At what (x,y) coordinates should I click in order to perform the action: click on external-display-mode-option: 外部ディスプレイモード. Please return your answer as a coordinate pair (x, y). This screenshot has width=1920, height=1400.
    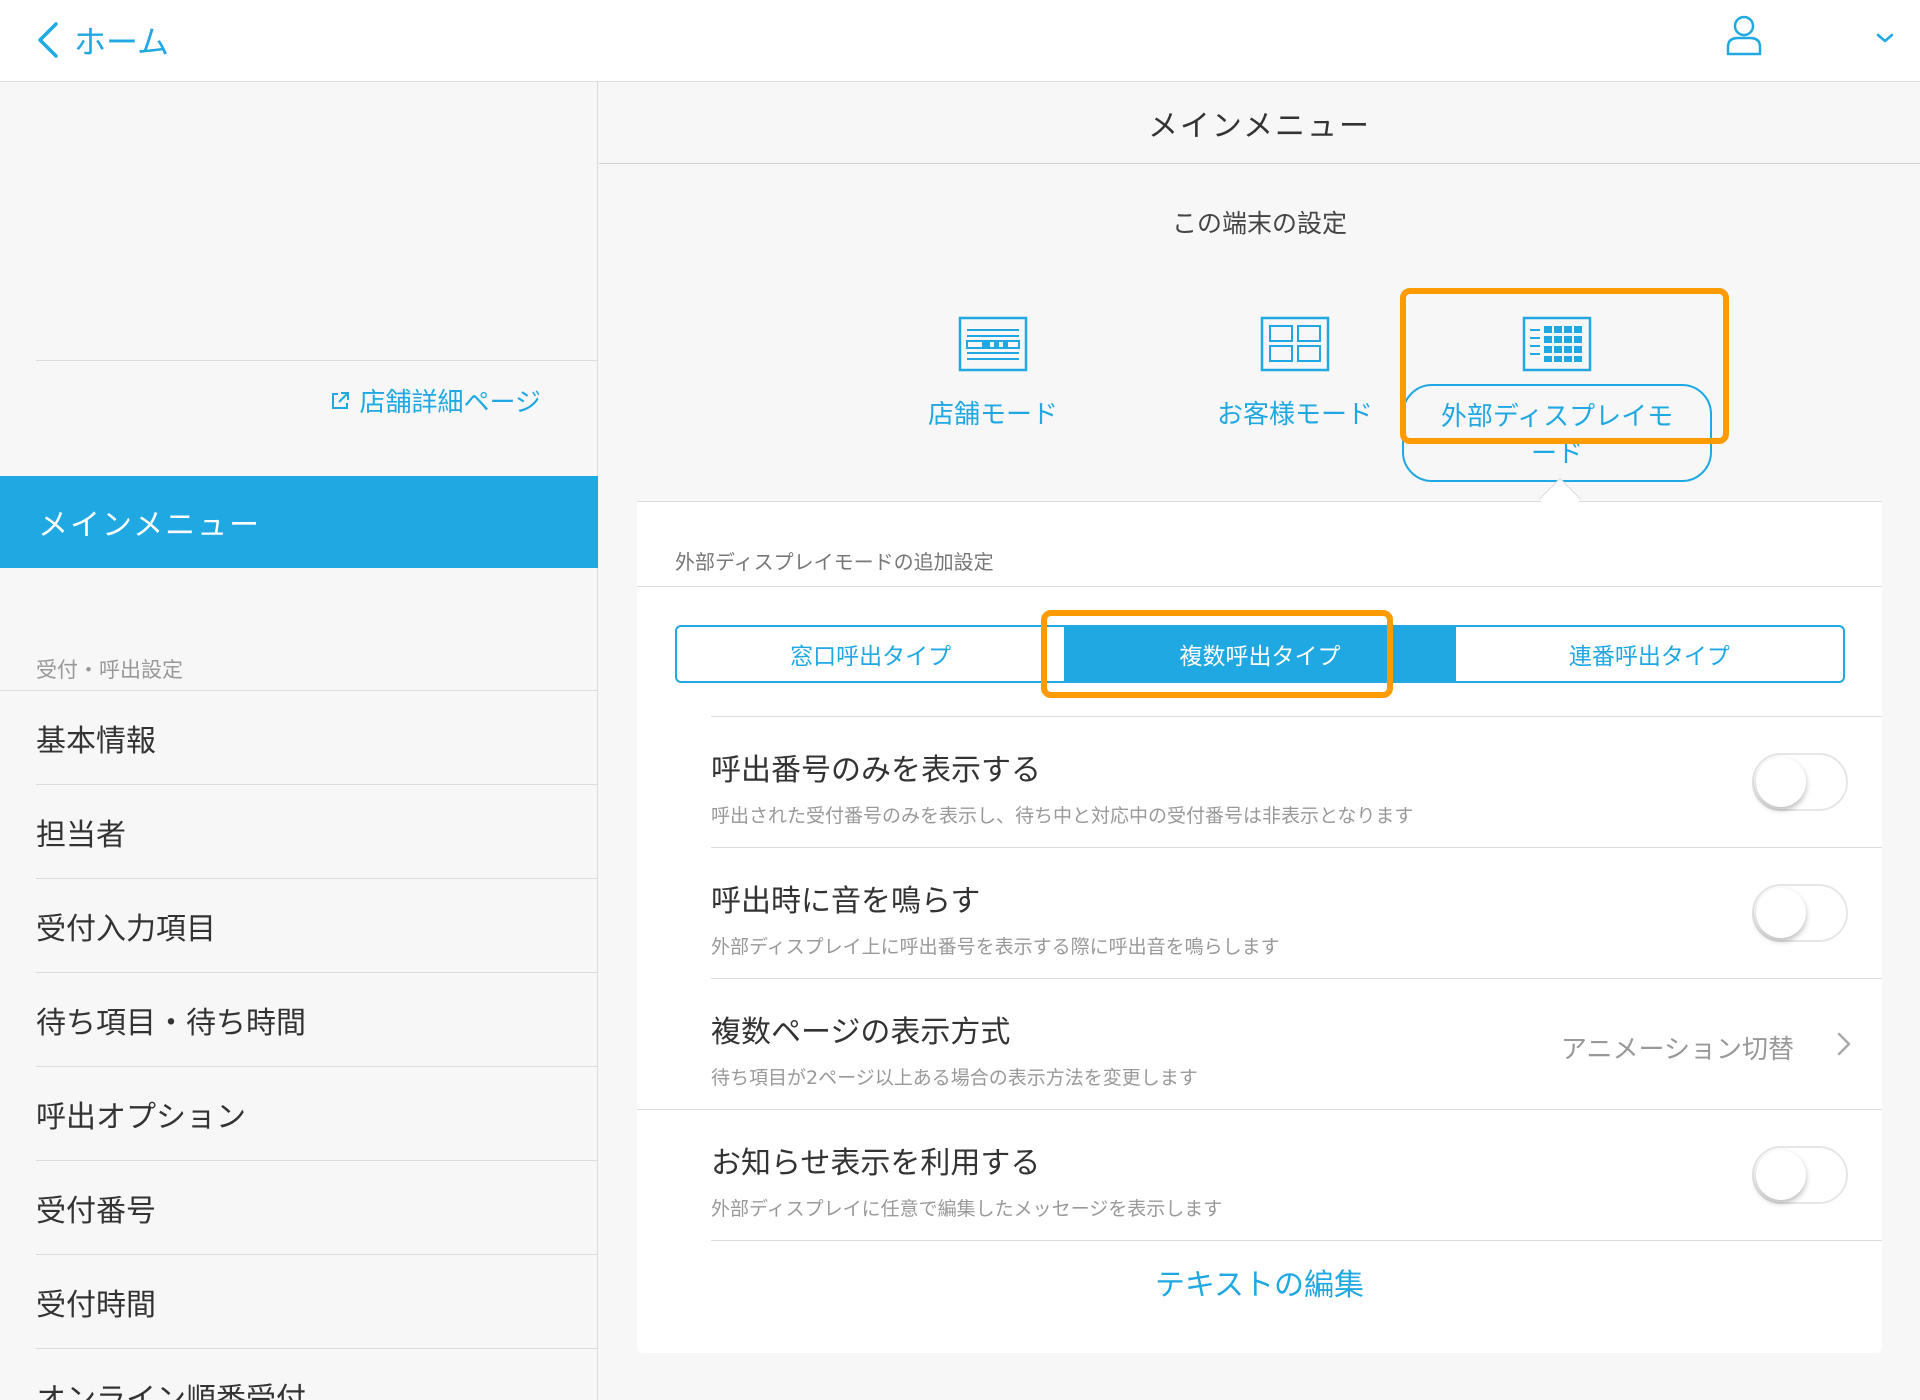
    Looking at the image, I should click on (1557, 399).